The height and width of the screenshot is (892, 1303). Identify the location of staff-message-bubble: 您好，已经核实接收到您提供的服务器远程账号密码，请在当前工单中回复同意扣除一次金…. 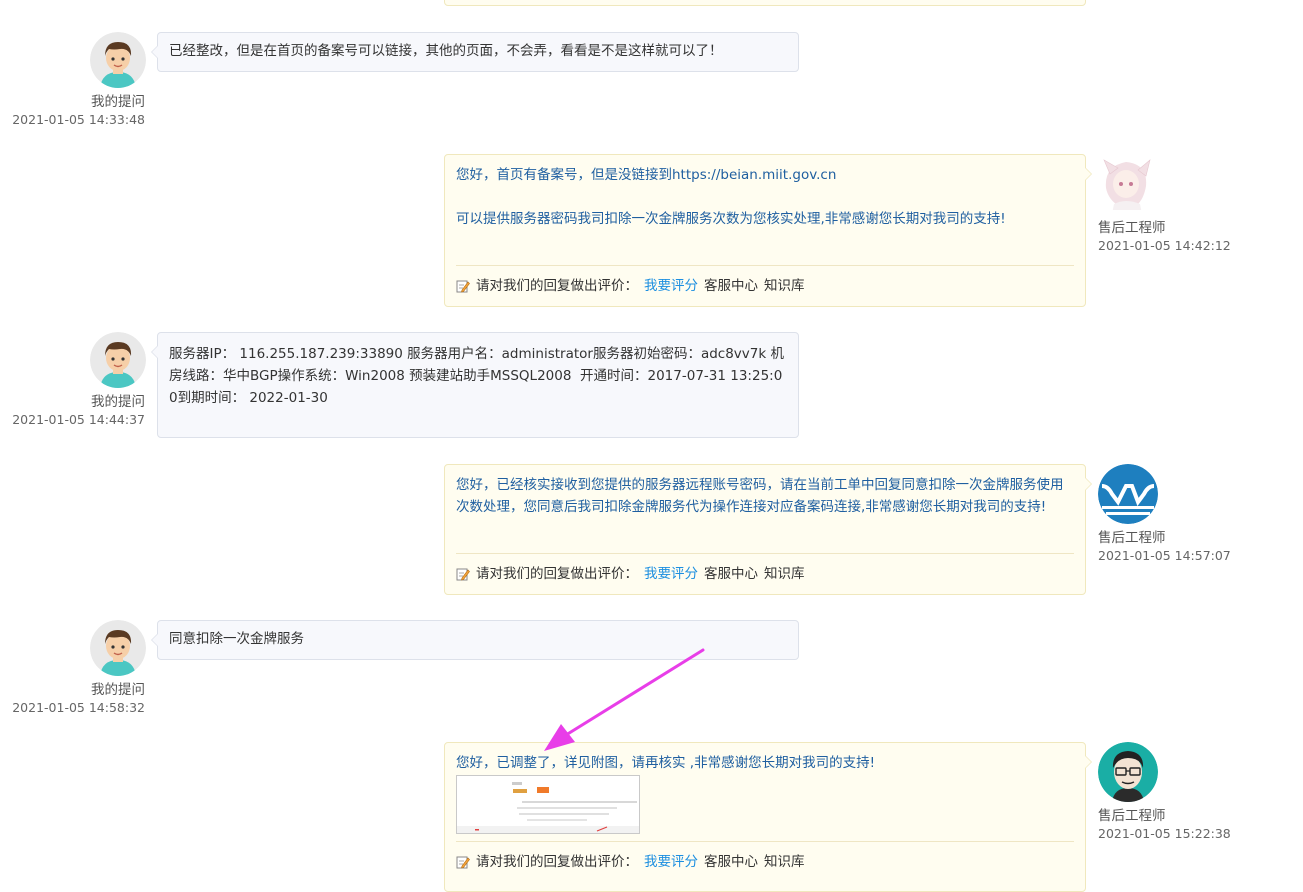
(768, 529).